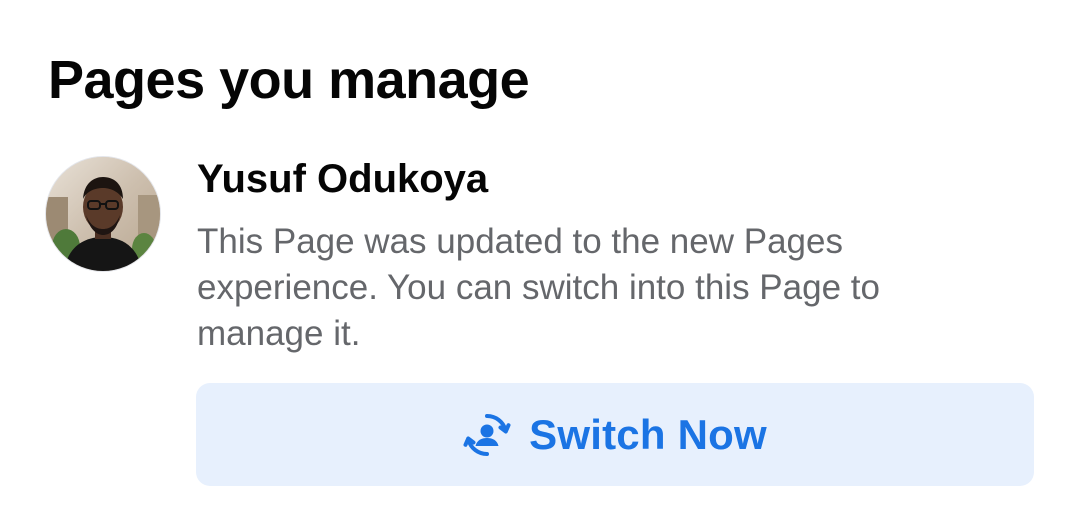  What do you see at coordinates (487, 435) in the screenshot?
I see `switch-profile-icon` at bounding box center [487, 435].